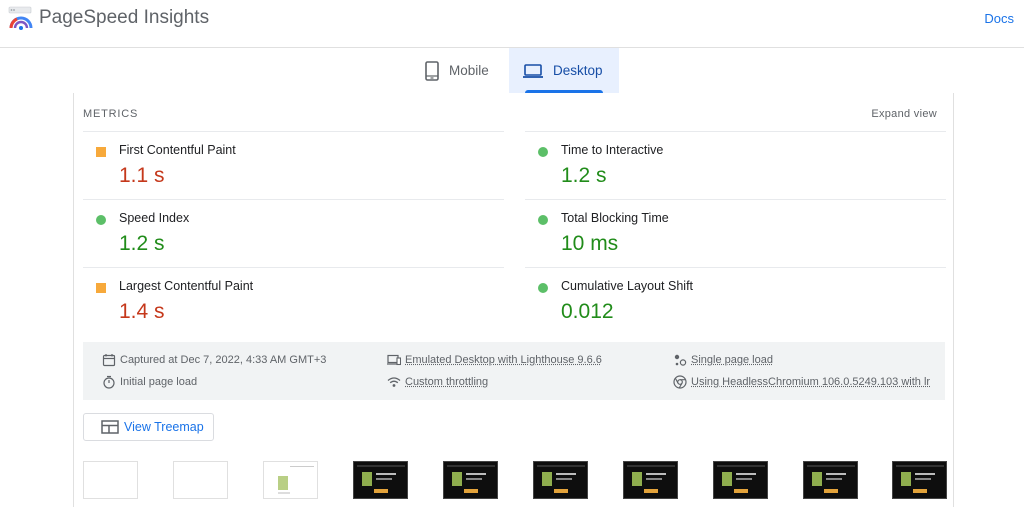 The height and width of the screenshot is (507, 1024). Describe the element at coordinates (512, 24) in the screenshot. I see `top-bar: PageSpeed Insights Docs` at that location.